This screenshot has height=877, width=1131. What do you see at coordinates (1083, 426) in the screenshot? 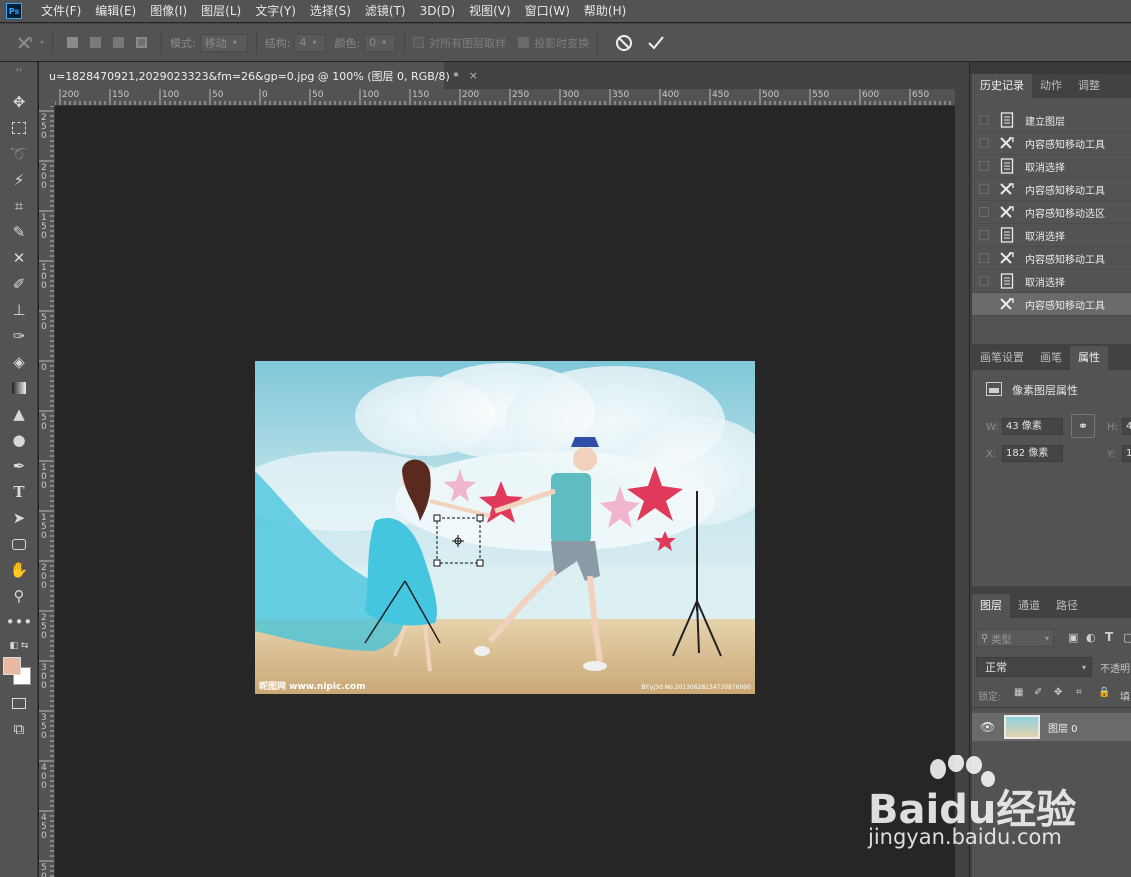
I see `link-dimensions-icon: ⚭` at bounding box center [1083, 426].